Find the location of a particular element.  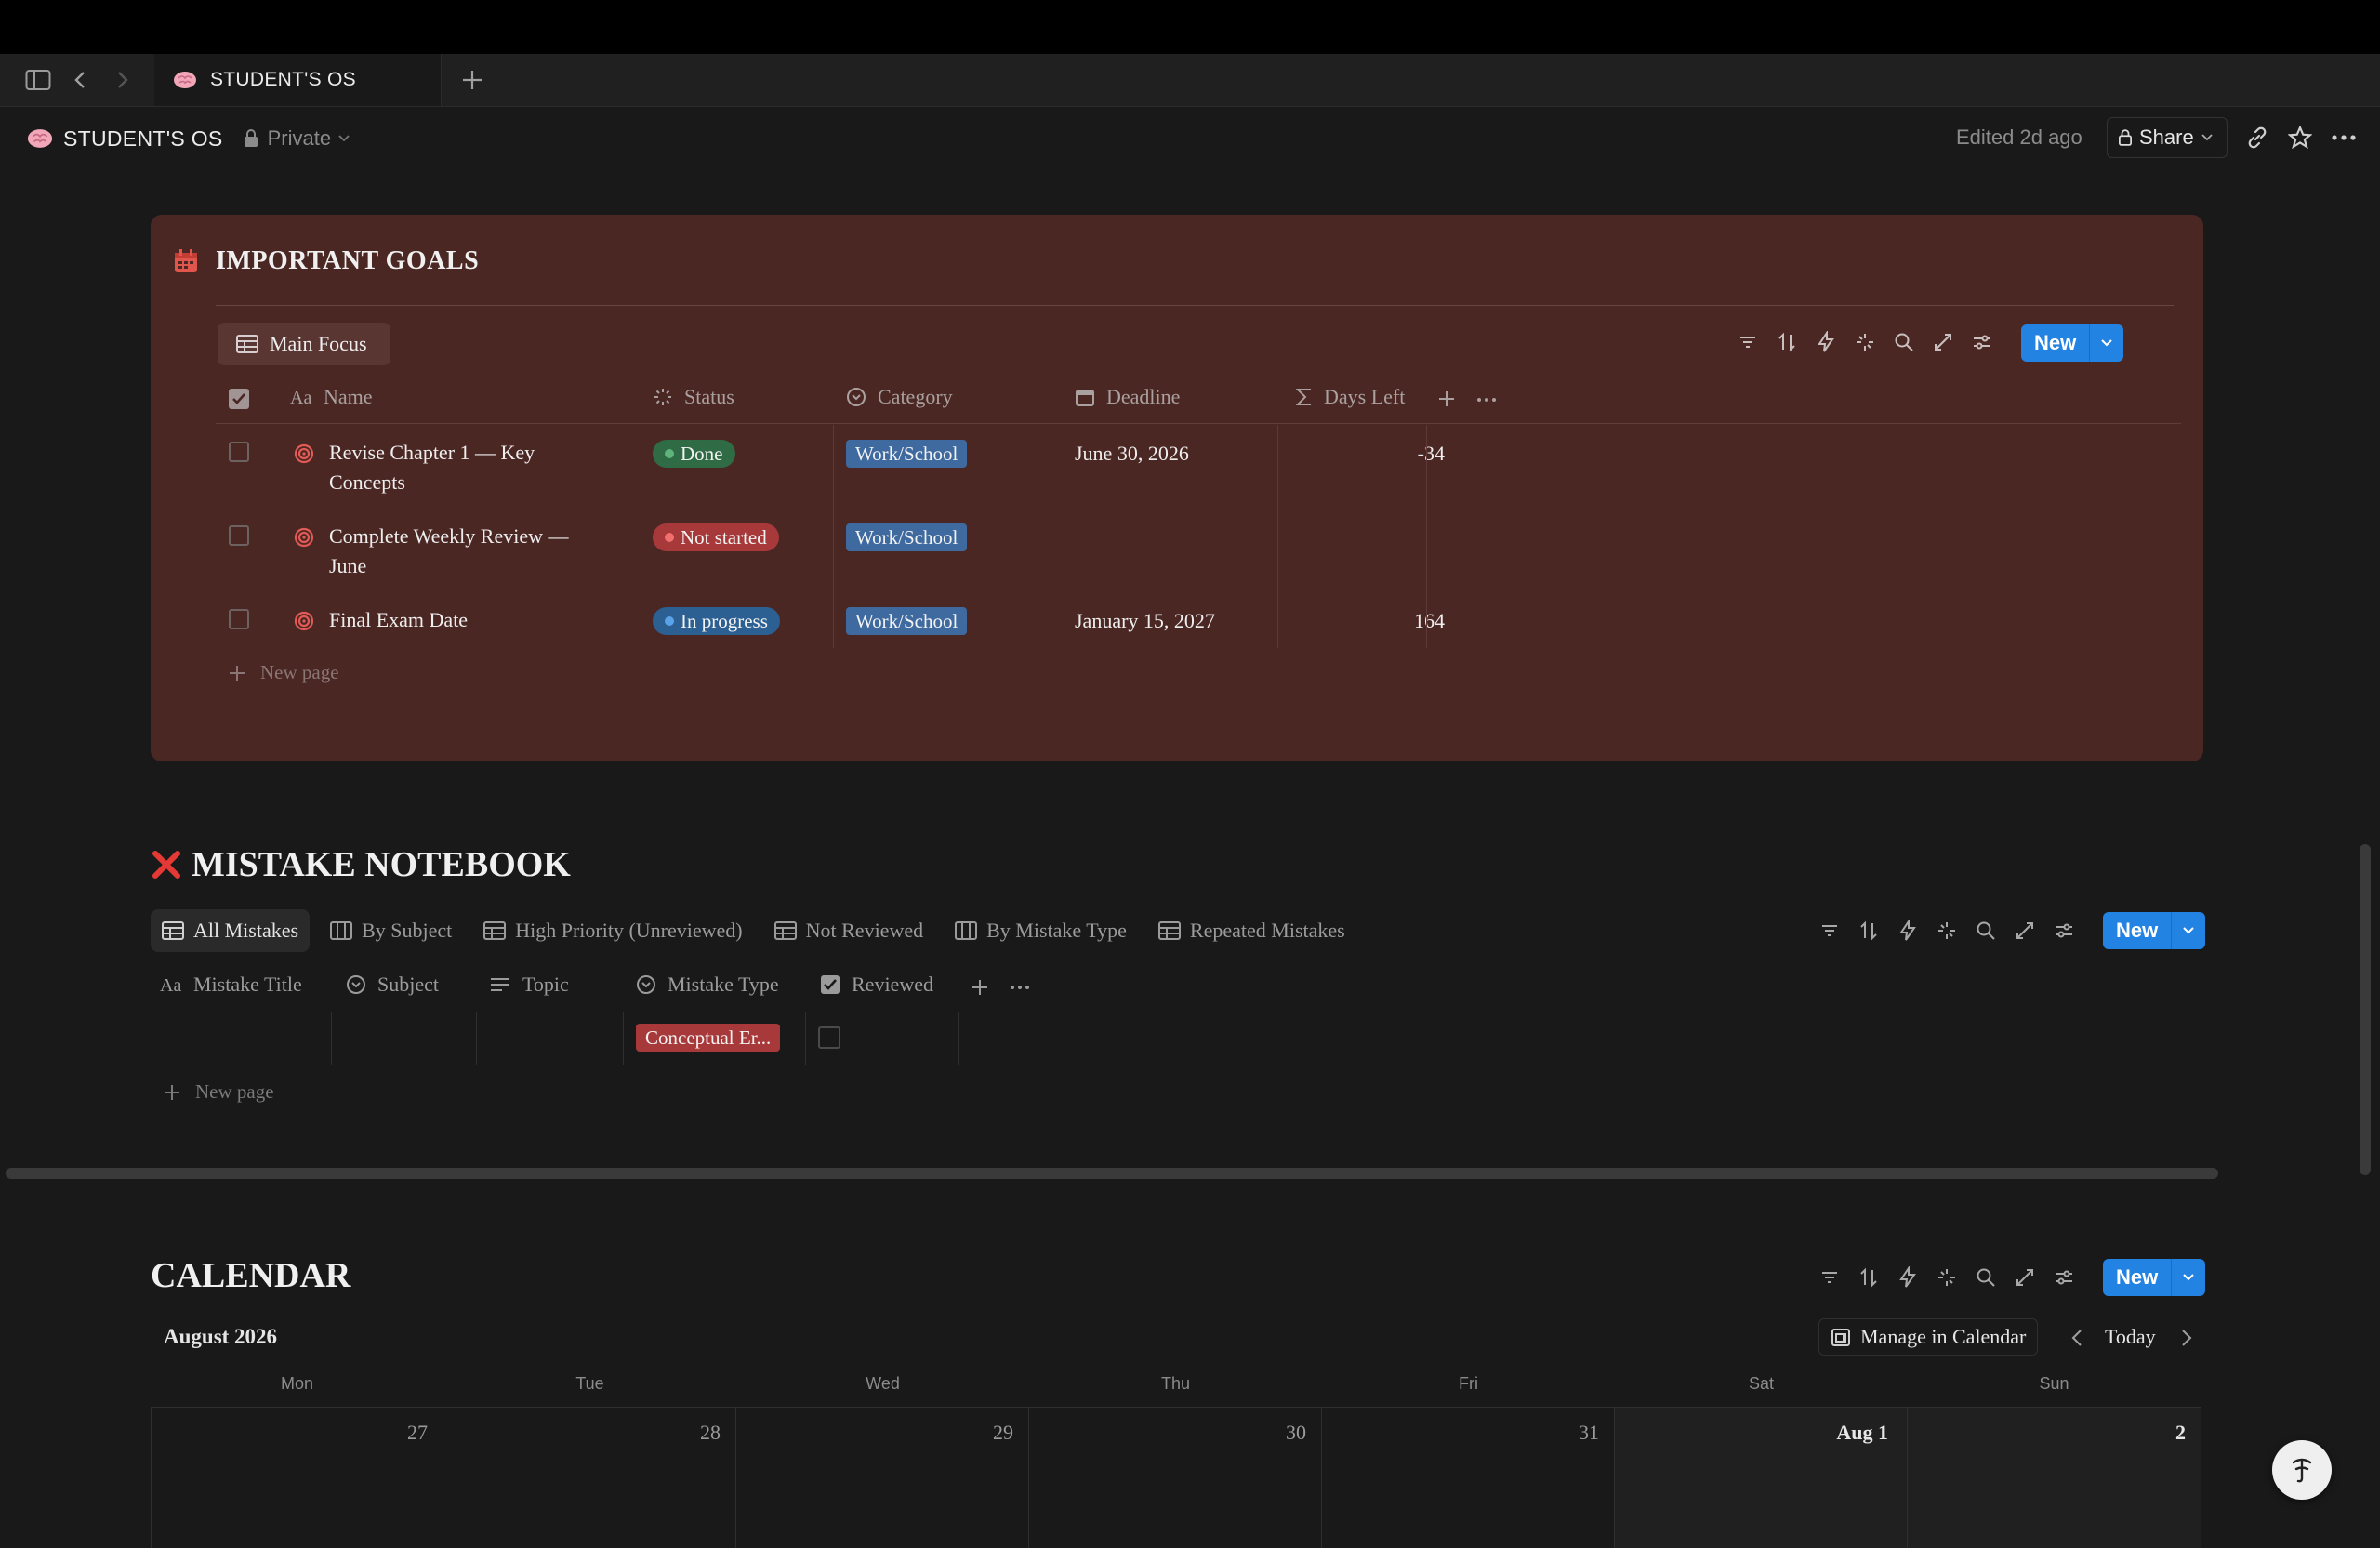

privacy-label: Private is located at coordinates (299, 138).